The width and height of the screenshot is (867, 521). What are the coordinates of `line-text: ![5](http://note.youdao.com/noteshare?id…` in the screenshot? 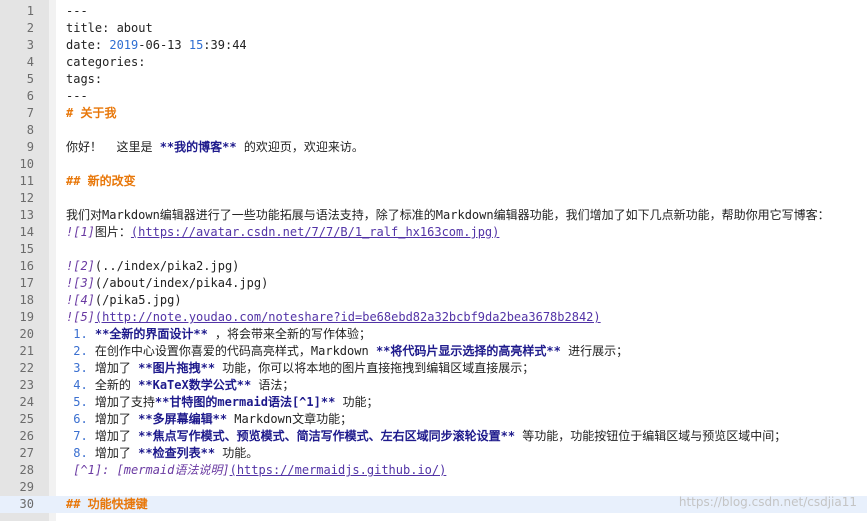 It's located at (333, 317).